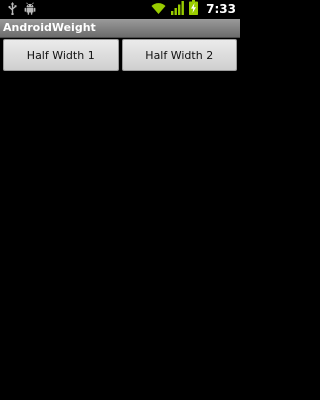 The image size is (320, 400). Describe the element at coordinates (30, 9) in the screenshot. I see `android-icon` at that location.